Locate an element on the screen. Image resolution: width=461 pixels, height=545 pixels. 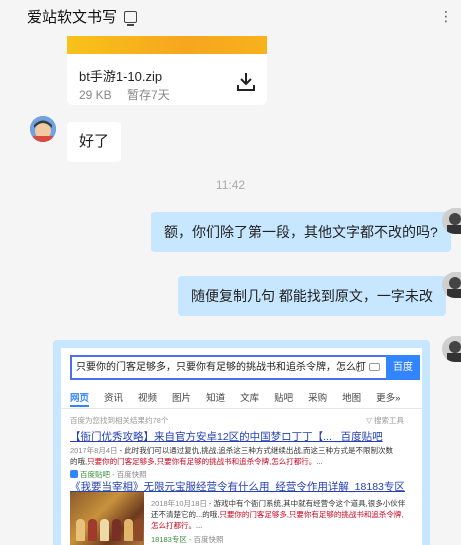
message-timestamp: 11:42 is located at coordinates (230, 185).